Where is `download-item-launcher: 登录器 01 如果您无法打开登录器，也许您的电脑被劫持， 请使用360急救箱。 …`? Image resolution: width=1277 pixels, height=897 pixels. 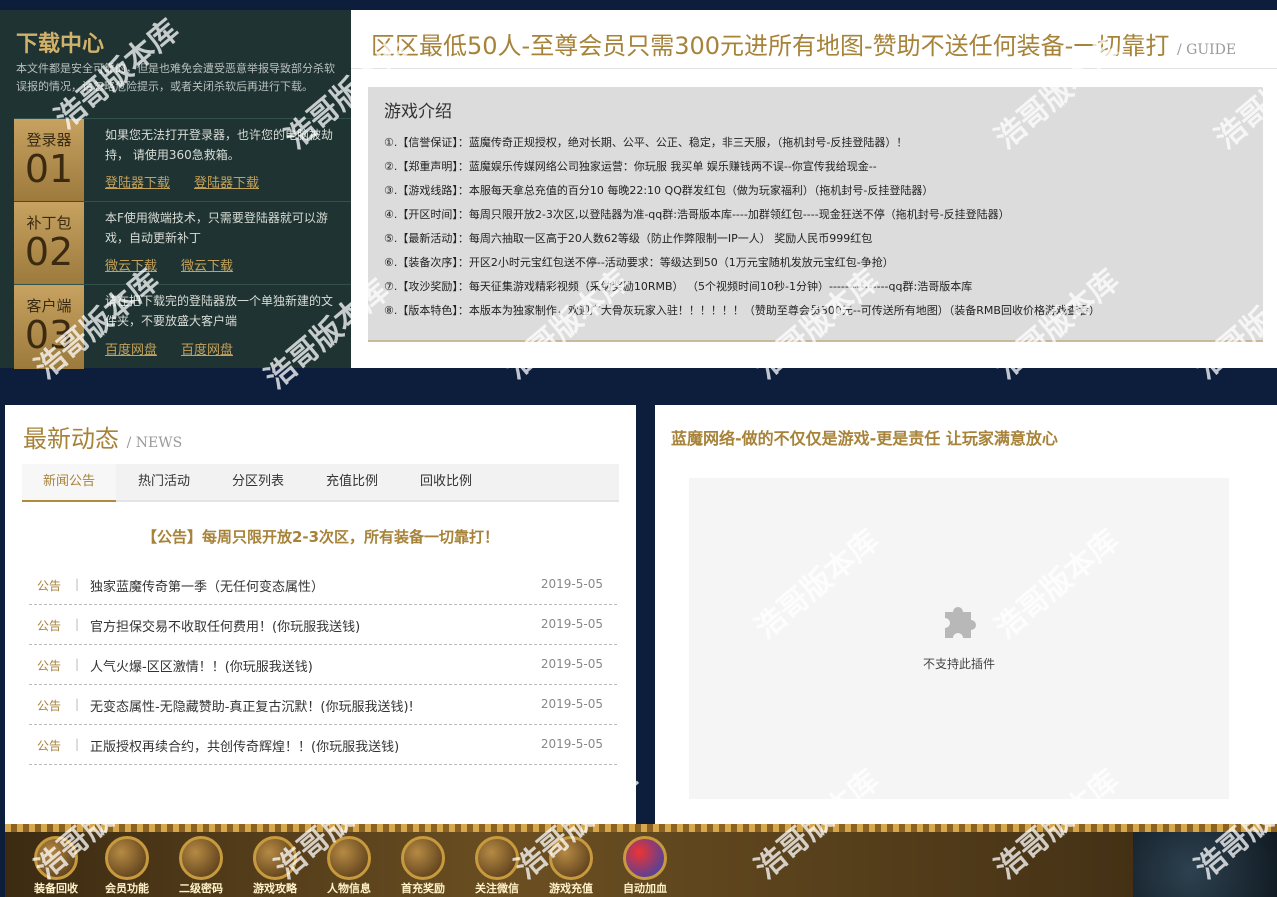 download-item-launcher: 登录器 01 如果您无法打开登录器，也许您的电脑被劫持， 请使用360急救箱。 … is located at coordinates (182, 160).